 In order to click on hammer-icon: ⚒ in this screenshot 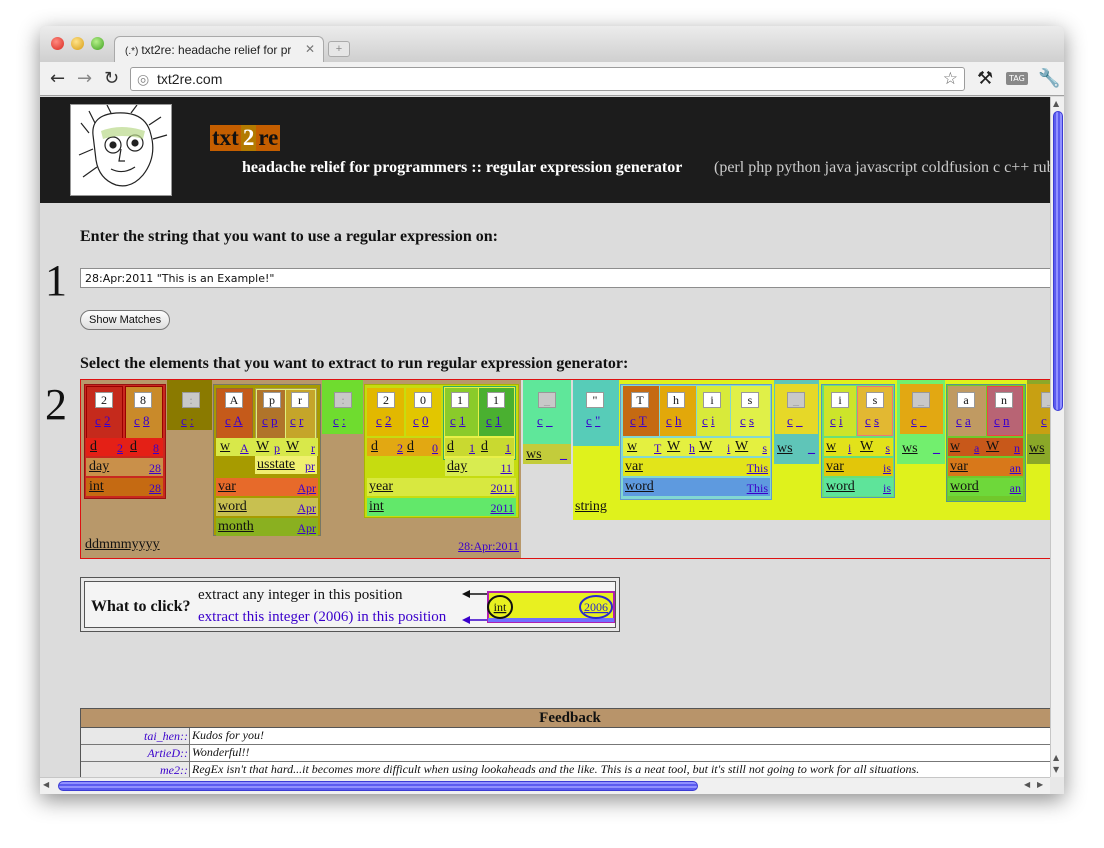, I will do `click(985, 78)`.